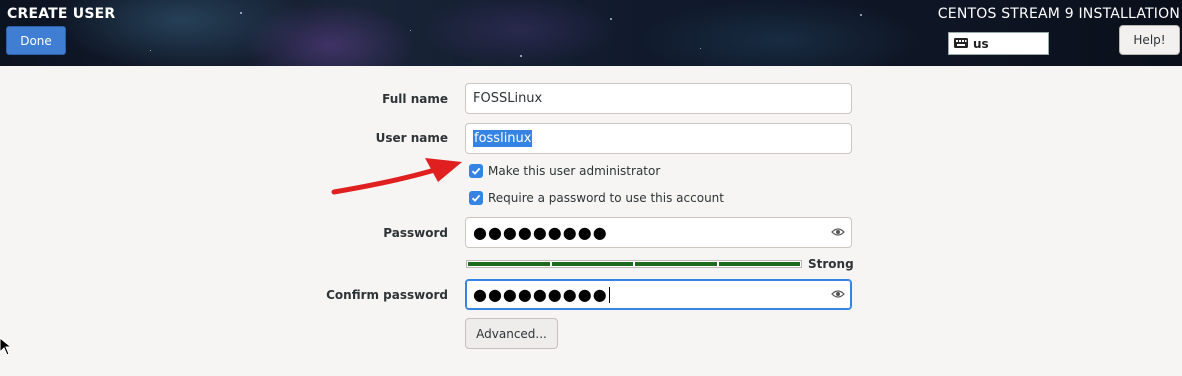  Describe the element at coordinates (981, 43) in the screenshot. I see `keyboard-layout-label: us` at that location.